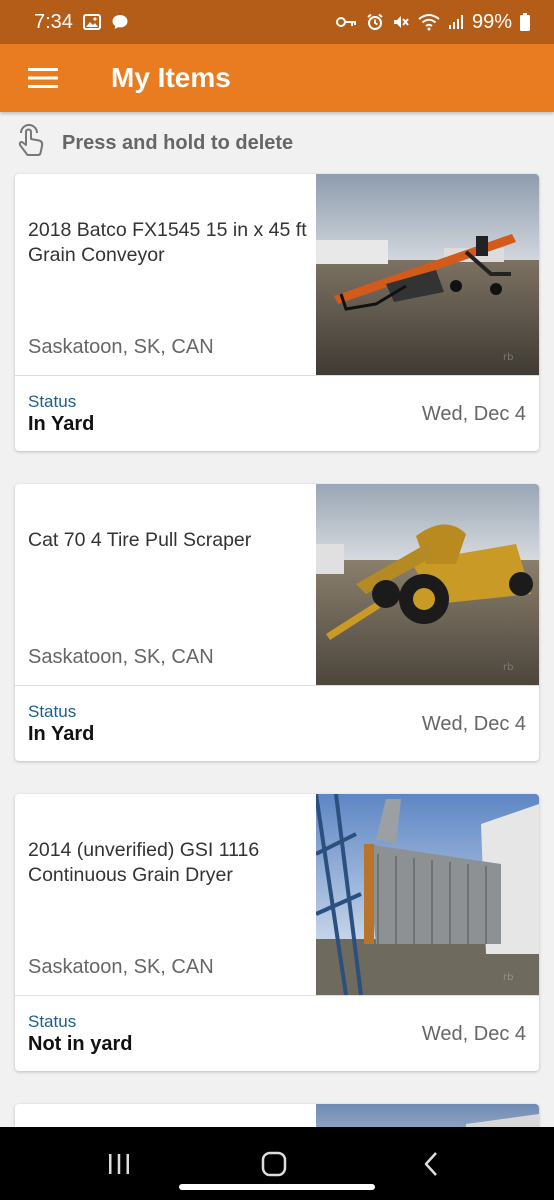 Image resolution: width=554 pixels, height=1200 pixels. What do you see at coordinates (80, 1044) in the screenshot?
I see `status-value: Not in yard` at bounding box center [80, 1044].